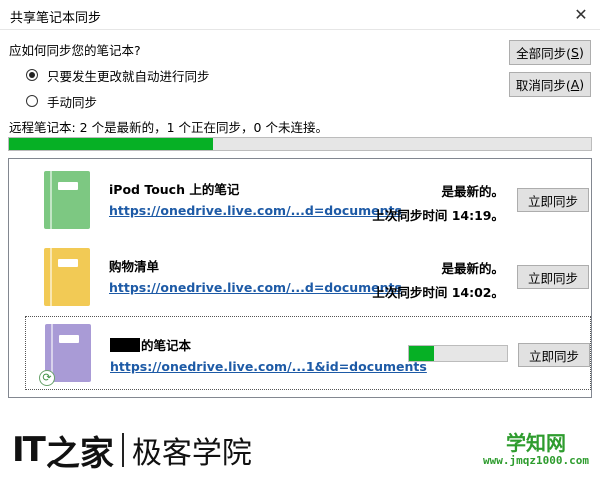 The image size is (600, 480). I want to click on sync-question: 应如何同步您的笔记本?, so click(75, 50).